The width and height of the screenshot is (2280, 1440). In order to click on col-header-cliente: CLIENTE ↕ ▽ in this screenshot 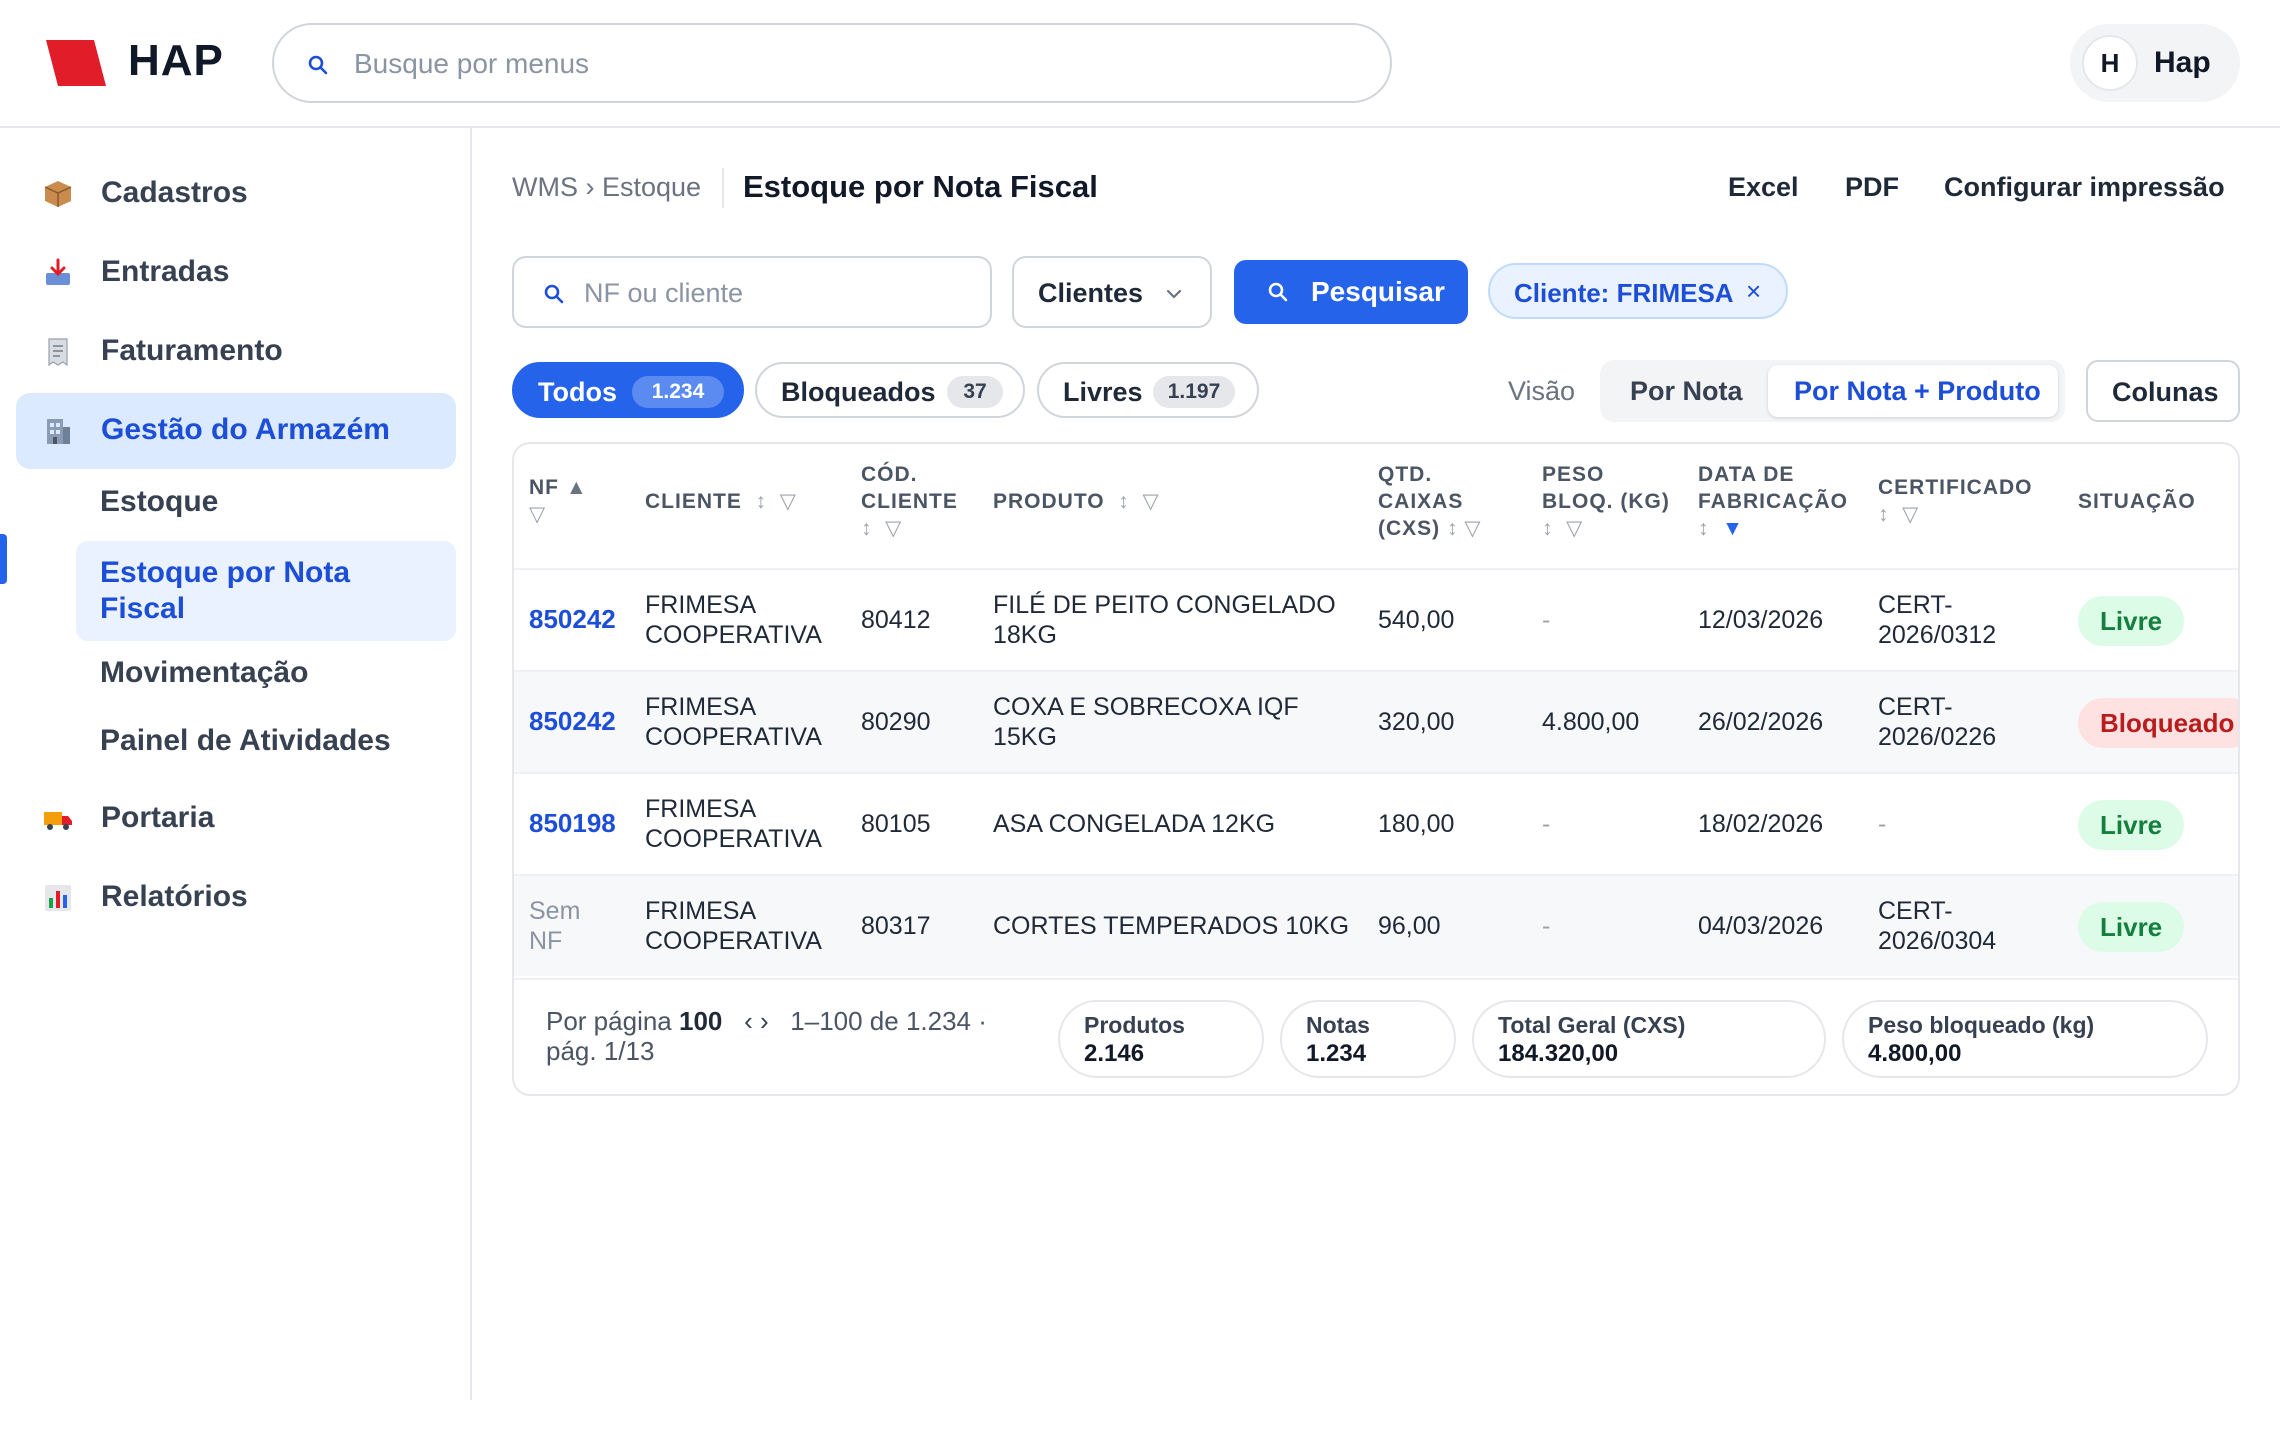, I will do `click(720, 501)`.